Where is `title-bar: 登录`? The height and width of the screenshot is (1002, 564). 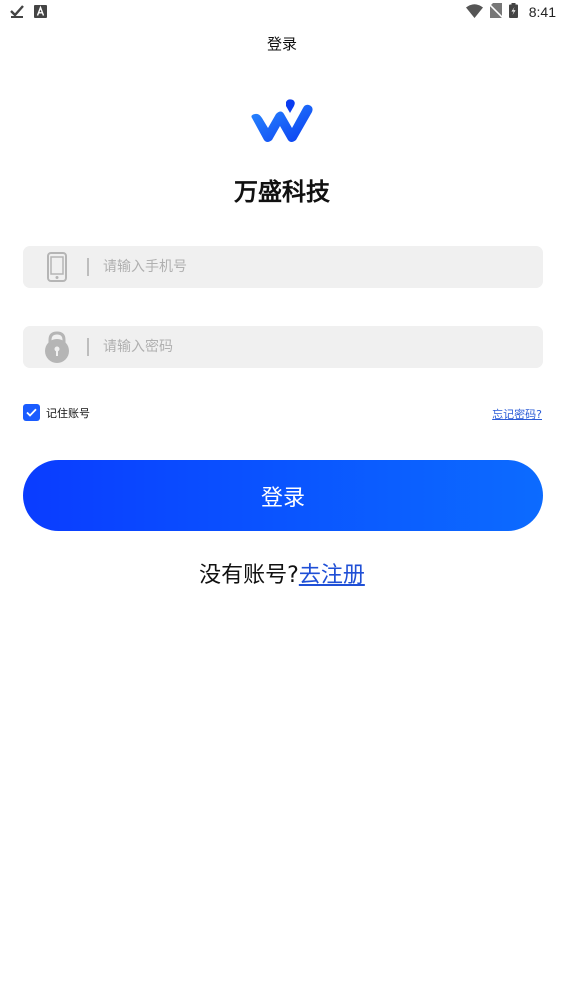
title-bar: 登录 is located at coordinates (282, 43).